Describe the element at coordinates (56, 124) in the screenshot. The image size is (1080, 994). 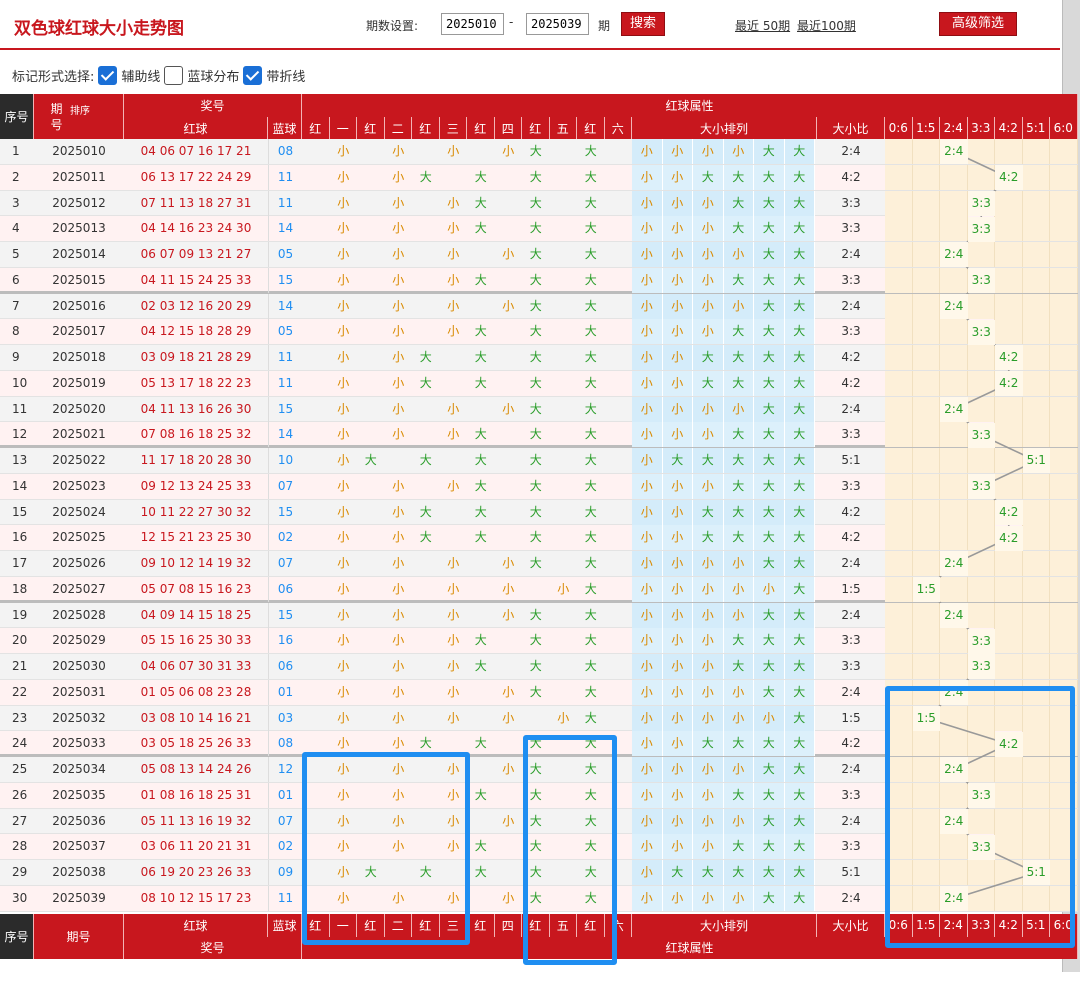
I see `issue-header-bottom: 号` at that location.